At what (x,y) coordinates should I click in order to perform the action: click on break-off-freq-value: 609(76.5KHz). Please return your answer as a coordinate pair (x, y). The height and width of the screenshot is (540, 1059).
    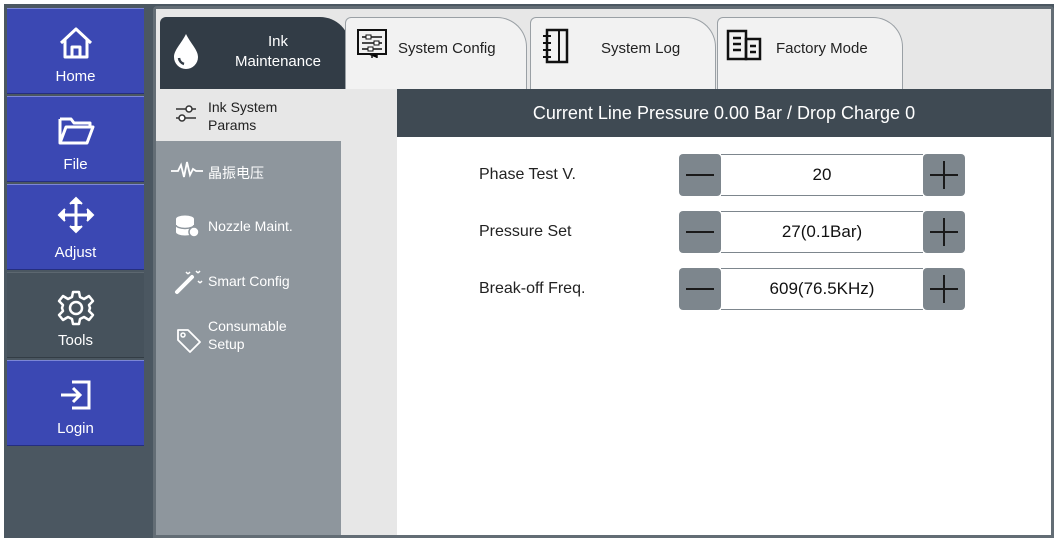
    Looking at the image, I should click on (822, 289).